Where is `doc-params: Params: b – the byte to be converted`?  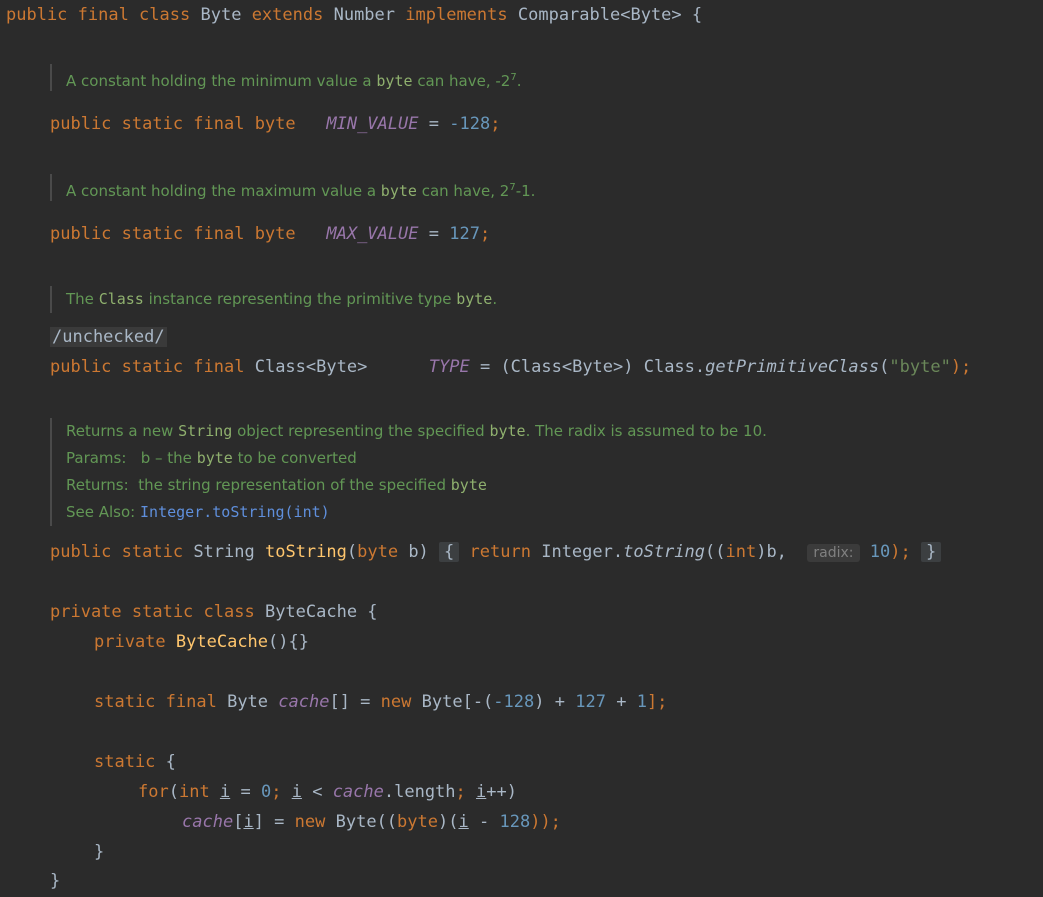
doc-params: Params: b – the byte to be converted is located at coordinates (211, 458).